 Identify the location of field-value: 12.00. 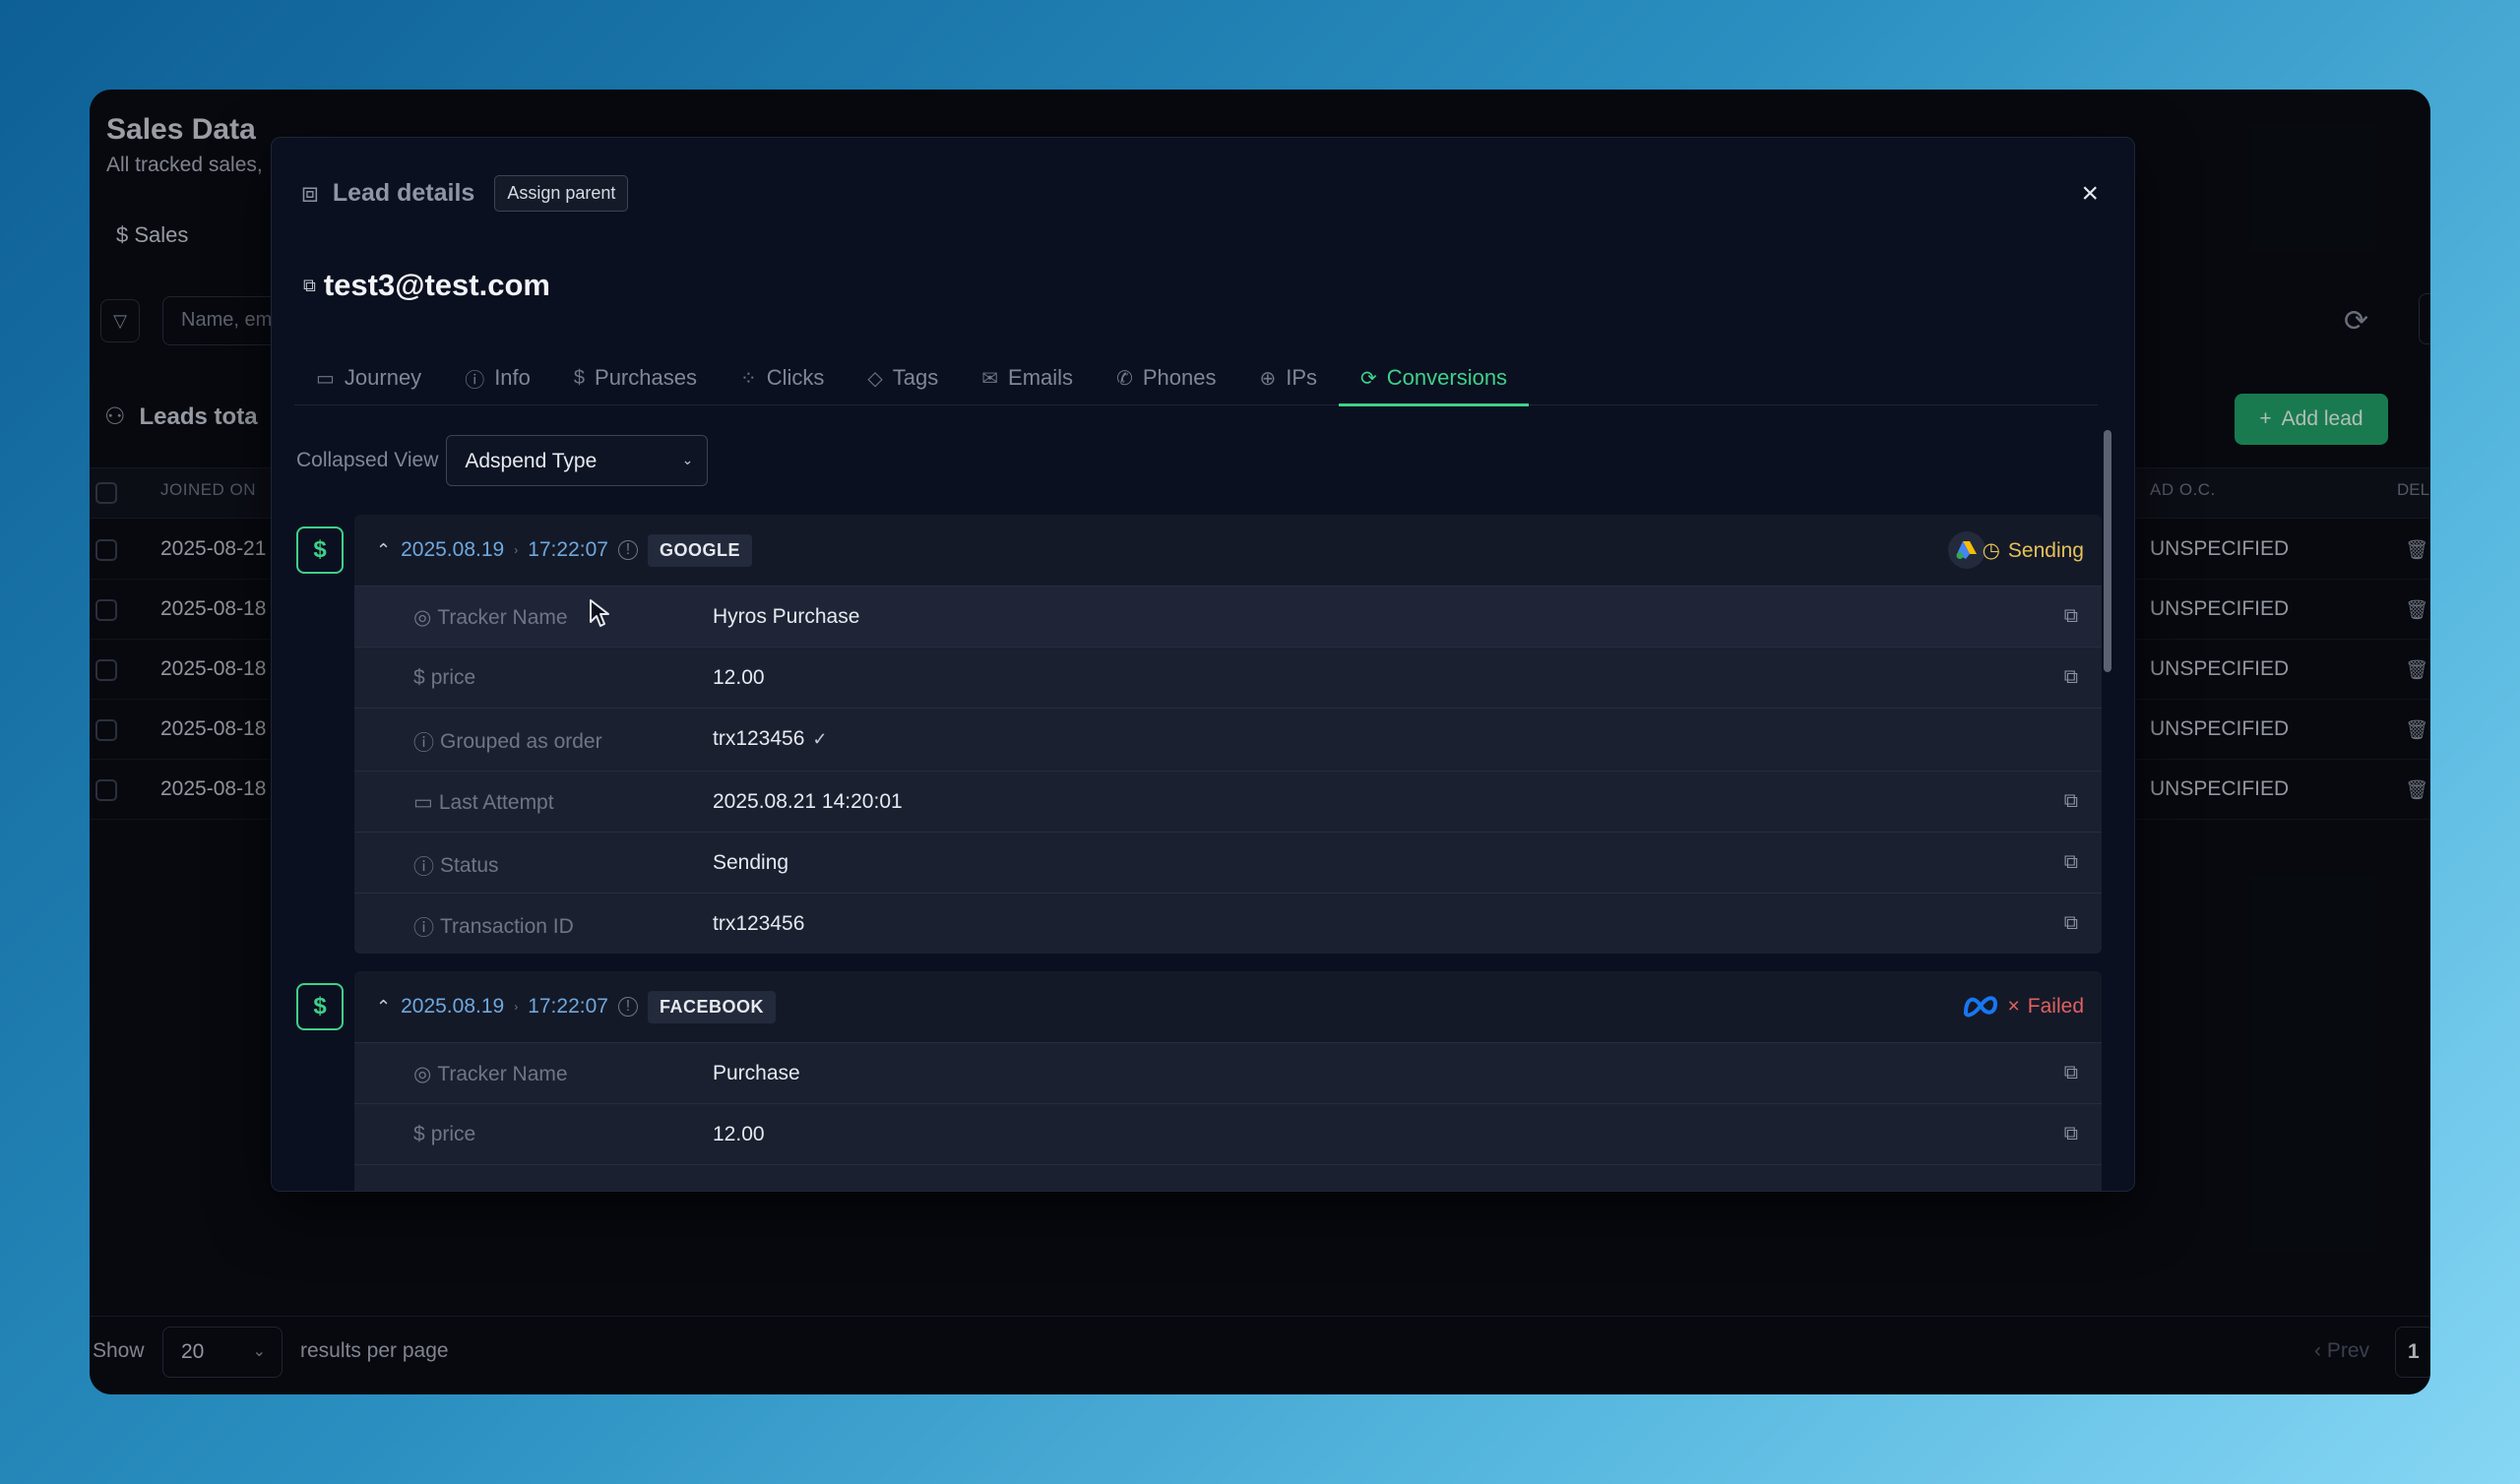
(739, 1134).